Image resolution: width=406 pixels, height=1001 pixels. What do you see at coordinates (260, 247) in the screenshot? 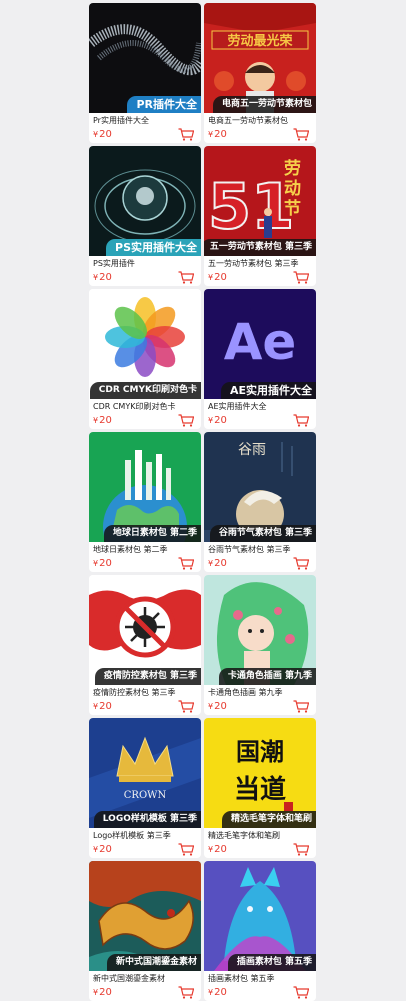
I see `product-badge: 五一劳动节素材包 第三季` at bounding box center [260, 247].